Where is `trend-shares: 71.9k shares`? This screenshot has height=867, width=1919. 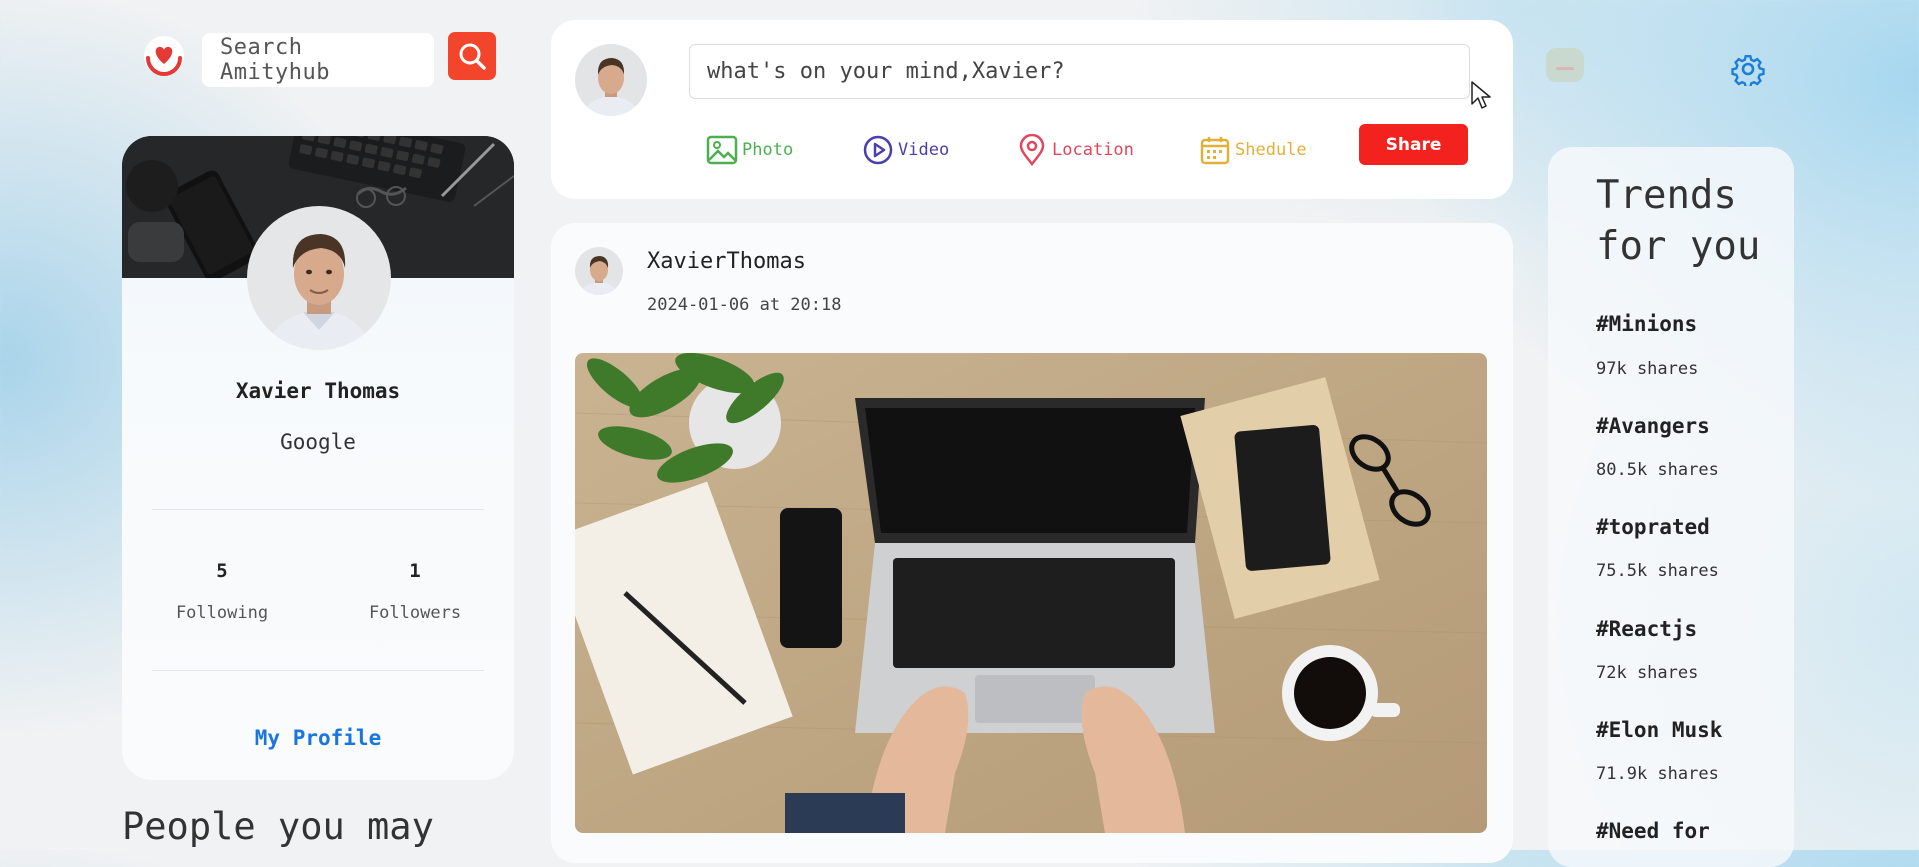
trend-shares: 71.9k shares is located at coordinates (1657, 774).